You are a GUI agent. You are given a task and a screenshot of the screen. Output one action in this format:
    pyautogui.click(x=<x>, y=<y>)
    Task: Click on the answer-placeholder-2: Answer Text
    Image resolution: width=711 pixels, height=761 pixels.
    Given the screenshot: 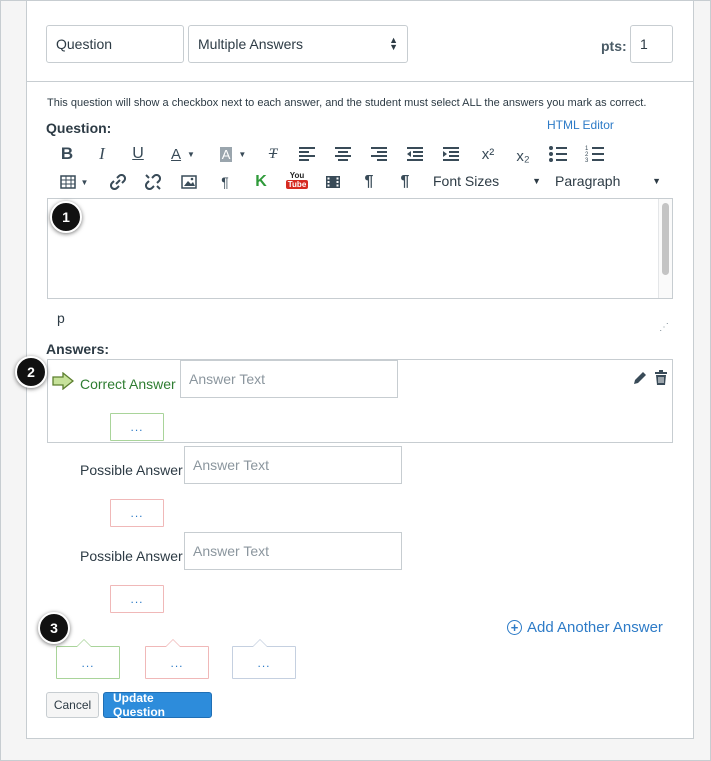 What is the action you would take?
    pyautogui.click(x=231, y=465)
    